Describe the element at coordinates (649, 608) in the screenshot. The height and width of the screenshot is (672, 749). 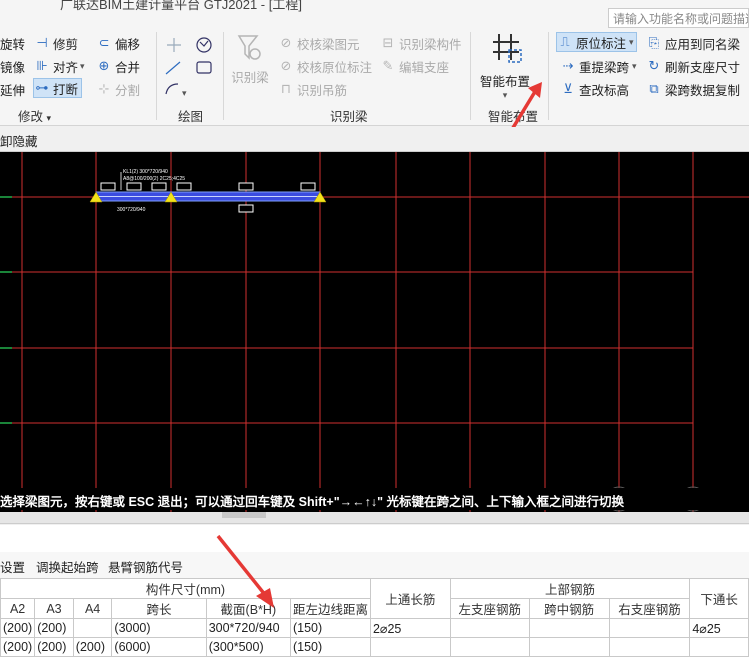
I see `header-right-support: 右支座钢筋` at that location.